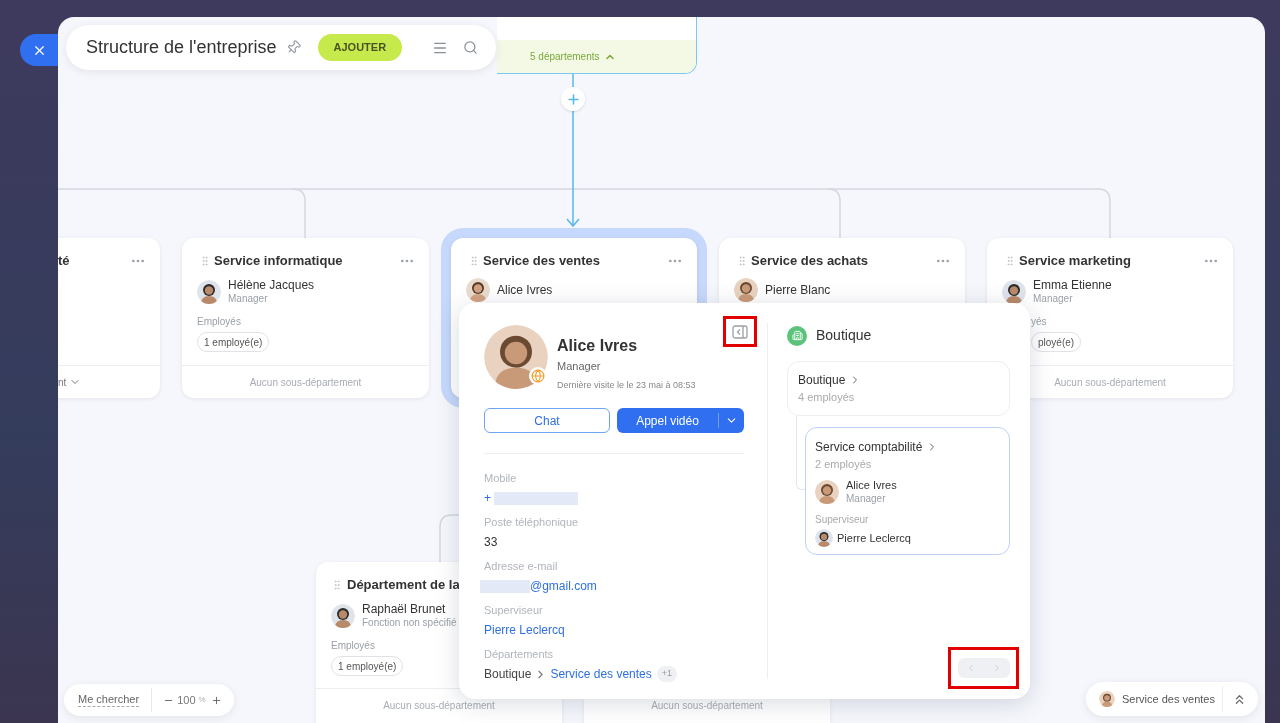 The image size is (1280, 723). Describe the element at coordinates (842, 520) in the screenshot. I see `supervisor-label: Superviseur` at that location.